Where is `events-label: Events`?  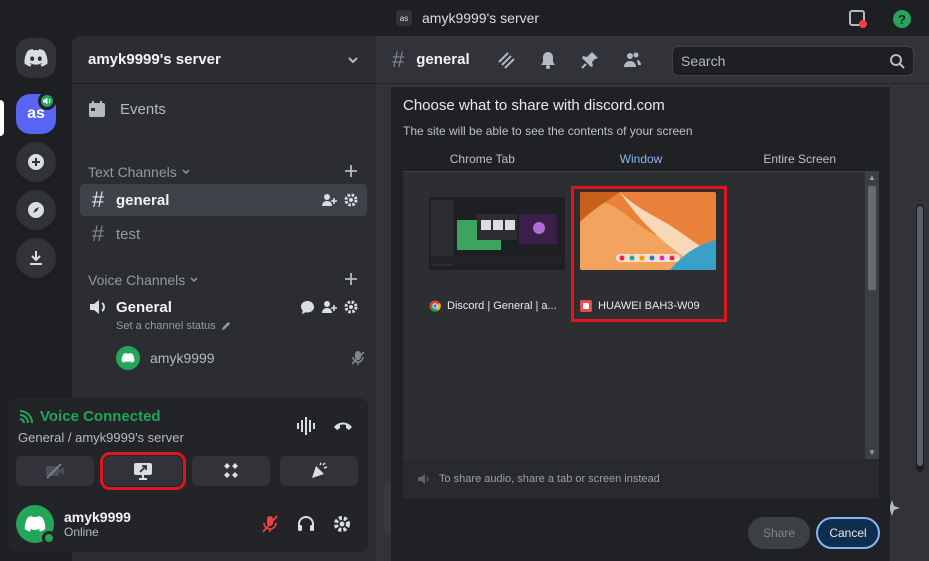 events-label: Events is located at coordinates (143, 109).